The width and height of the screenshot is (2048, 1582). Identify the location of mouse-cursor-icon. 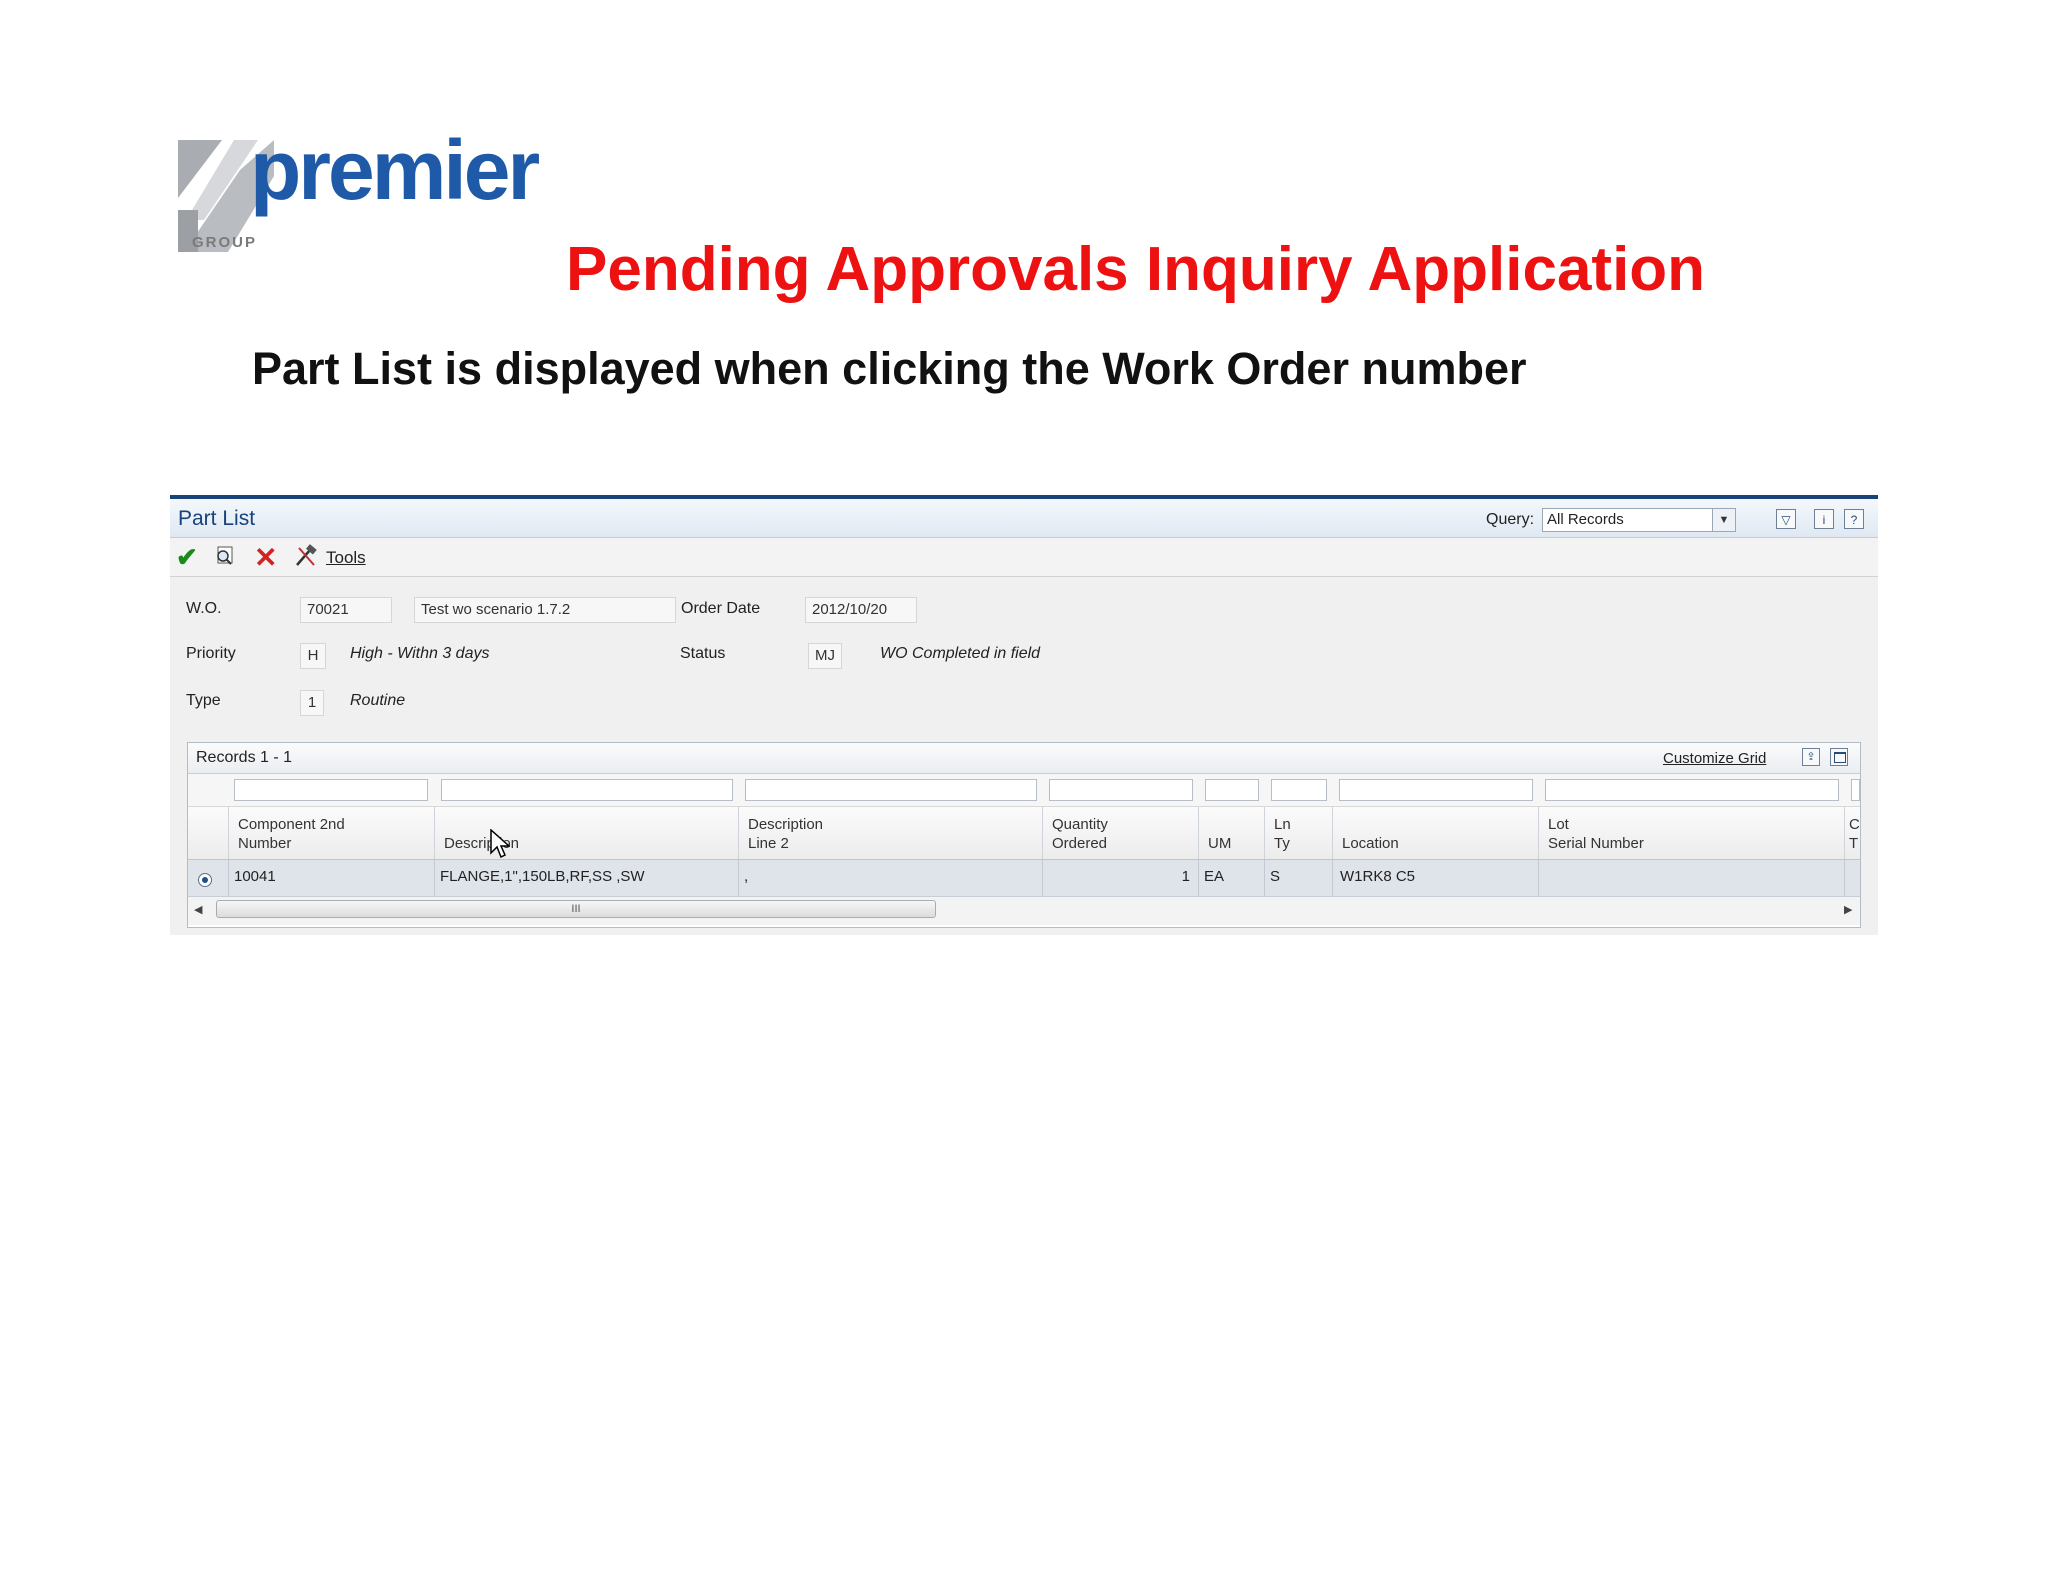
(500, 844).